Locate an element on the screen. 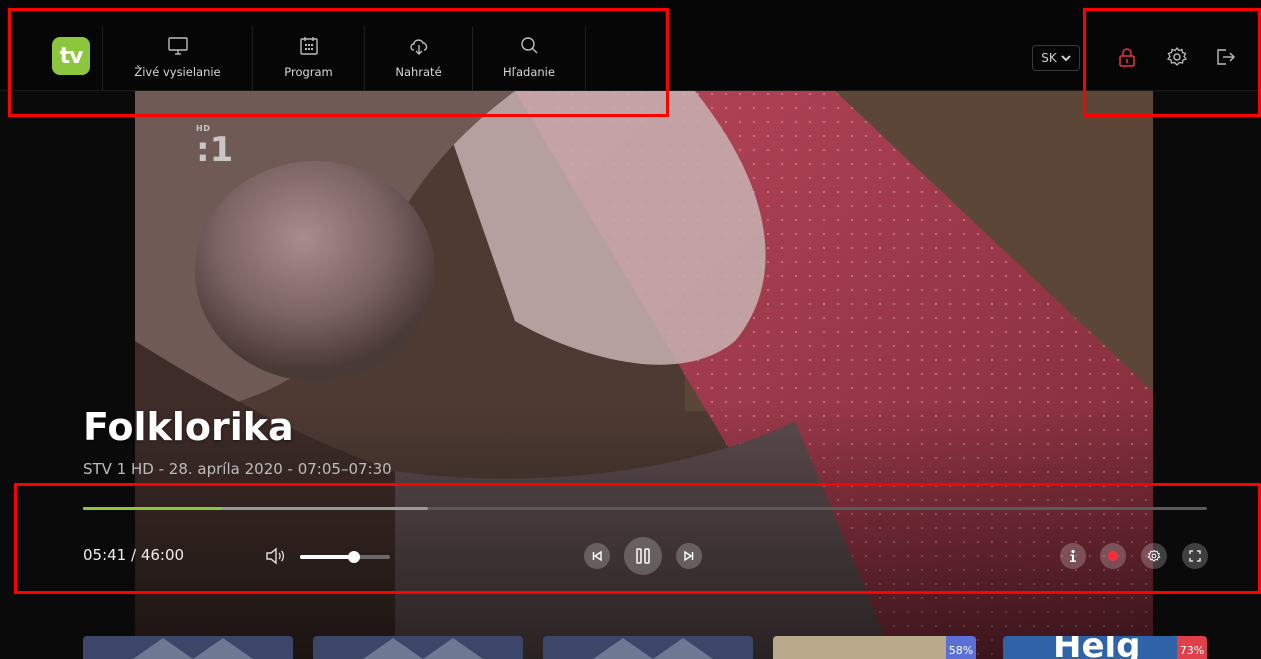  main-nav: Živé vysielanie Program Nahraté Hľadanie is located at coordinates (344, 58).